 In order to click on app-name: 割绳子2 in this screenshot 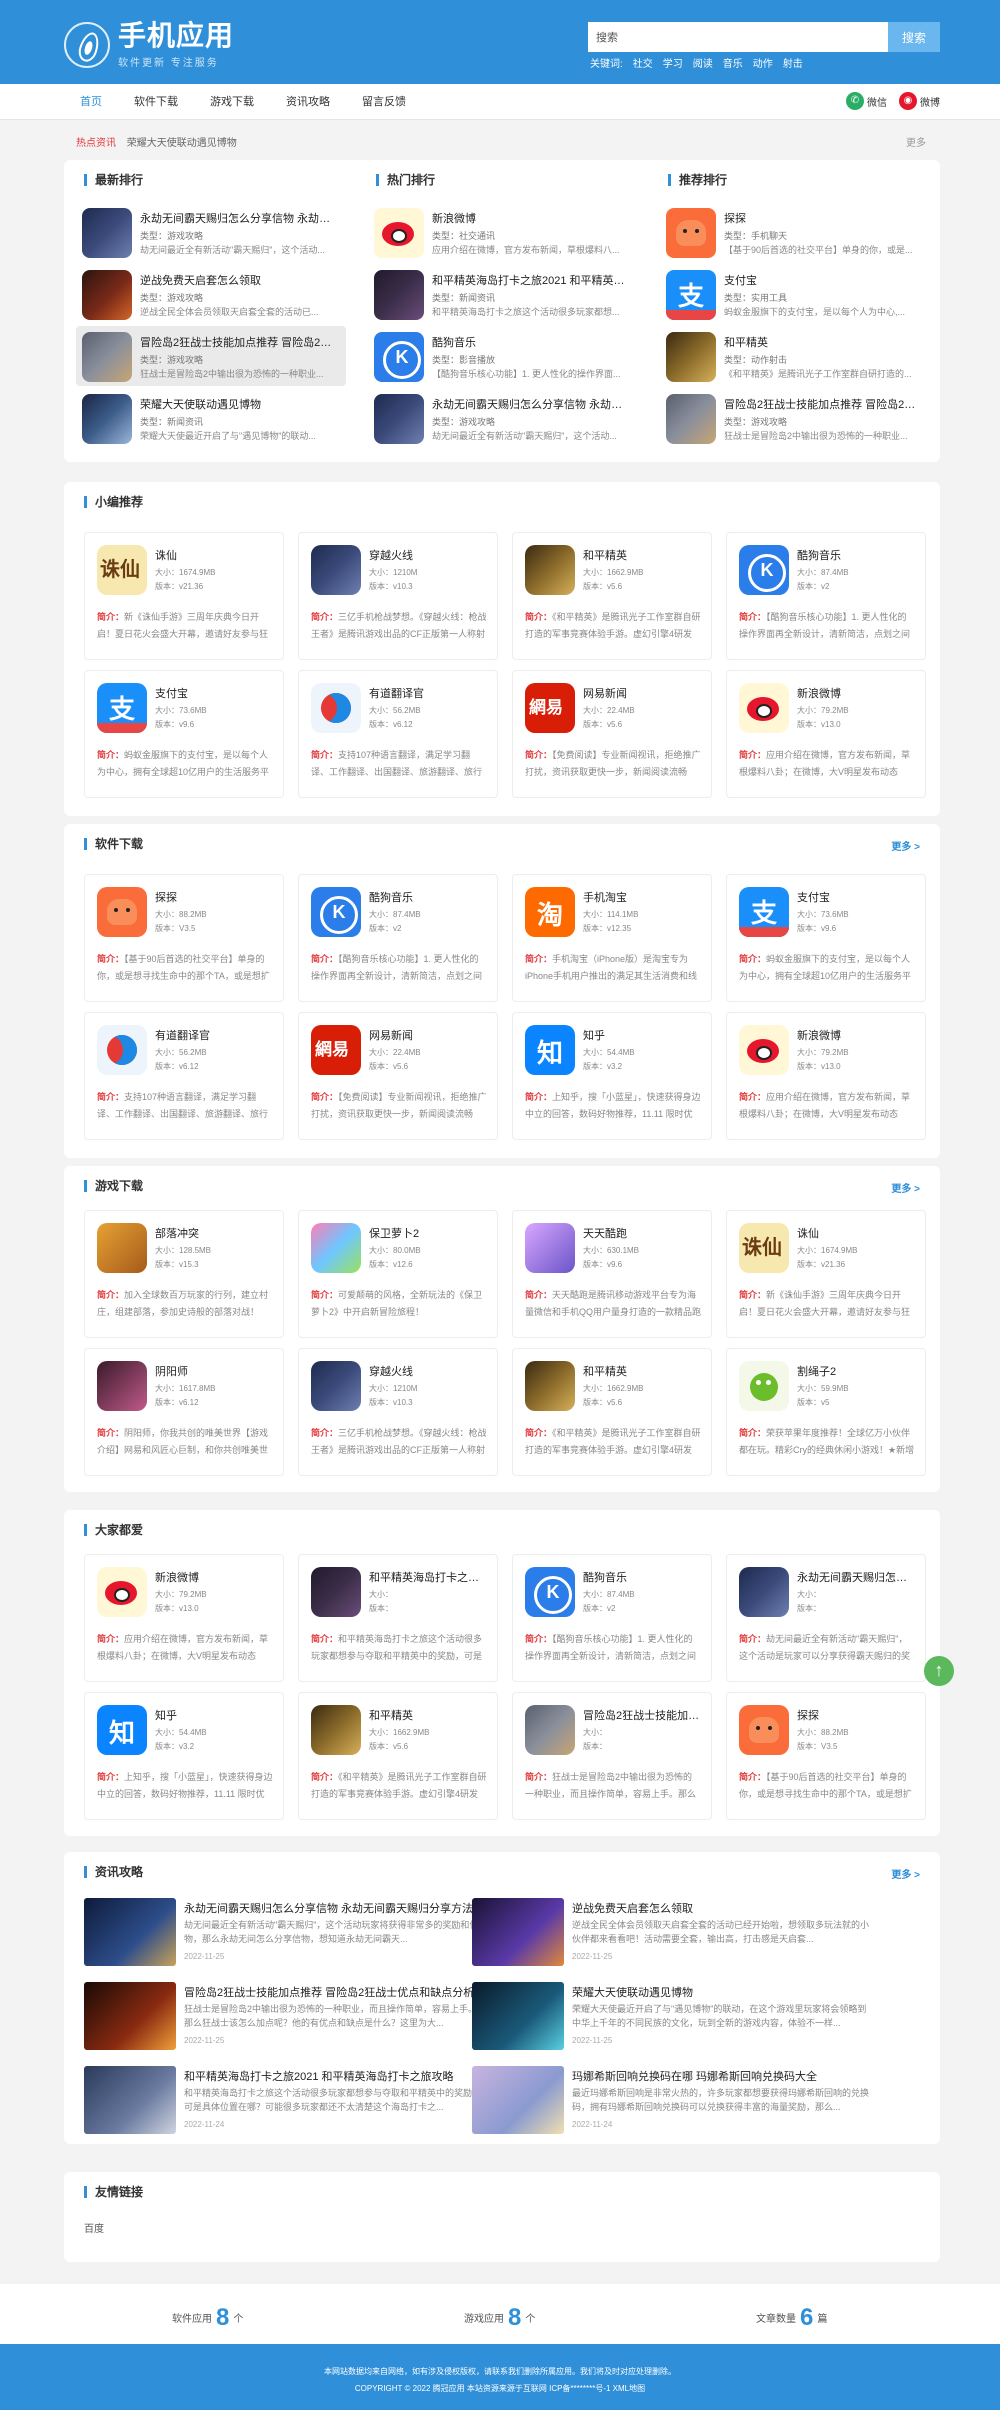, I will do `click(857, 1371)`.